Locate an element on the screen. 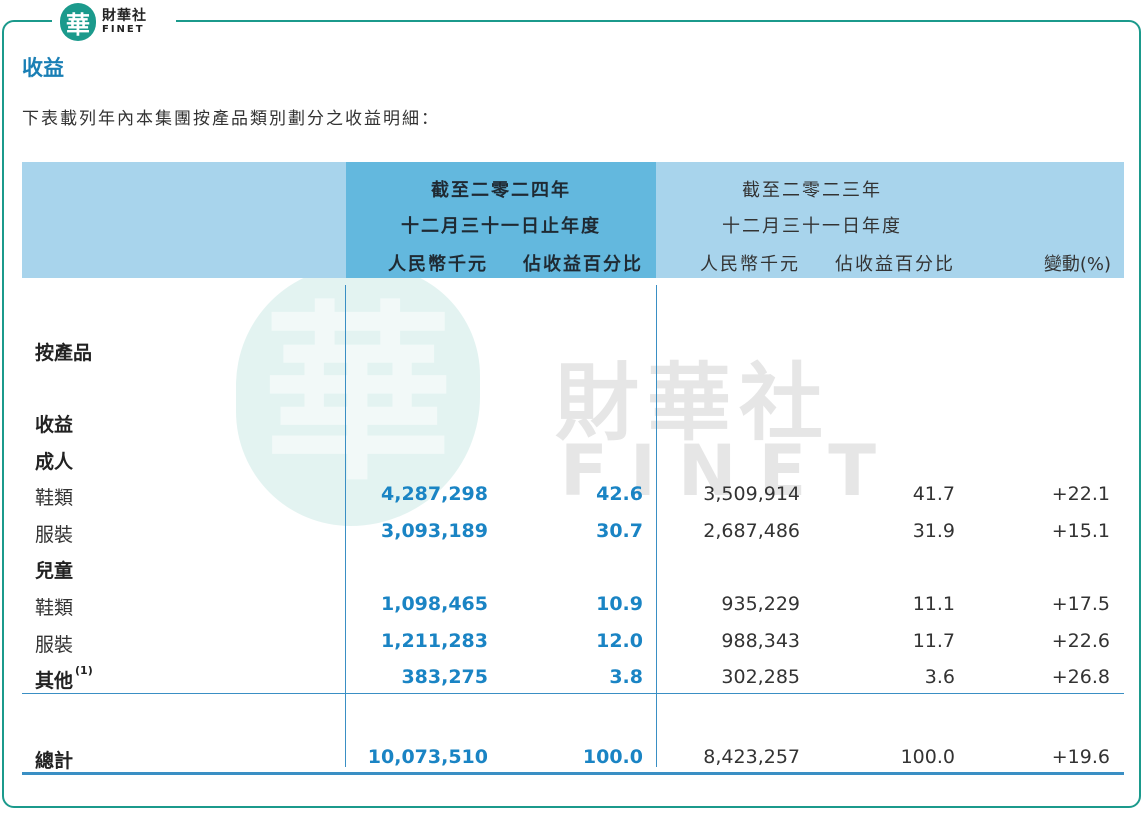  table-cell: 3,093,189 is located at coordinates (434, 531).